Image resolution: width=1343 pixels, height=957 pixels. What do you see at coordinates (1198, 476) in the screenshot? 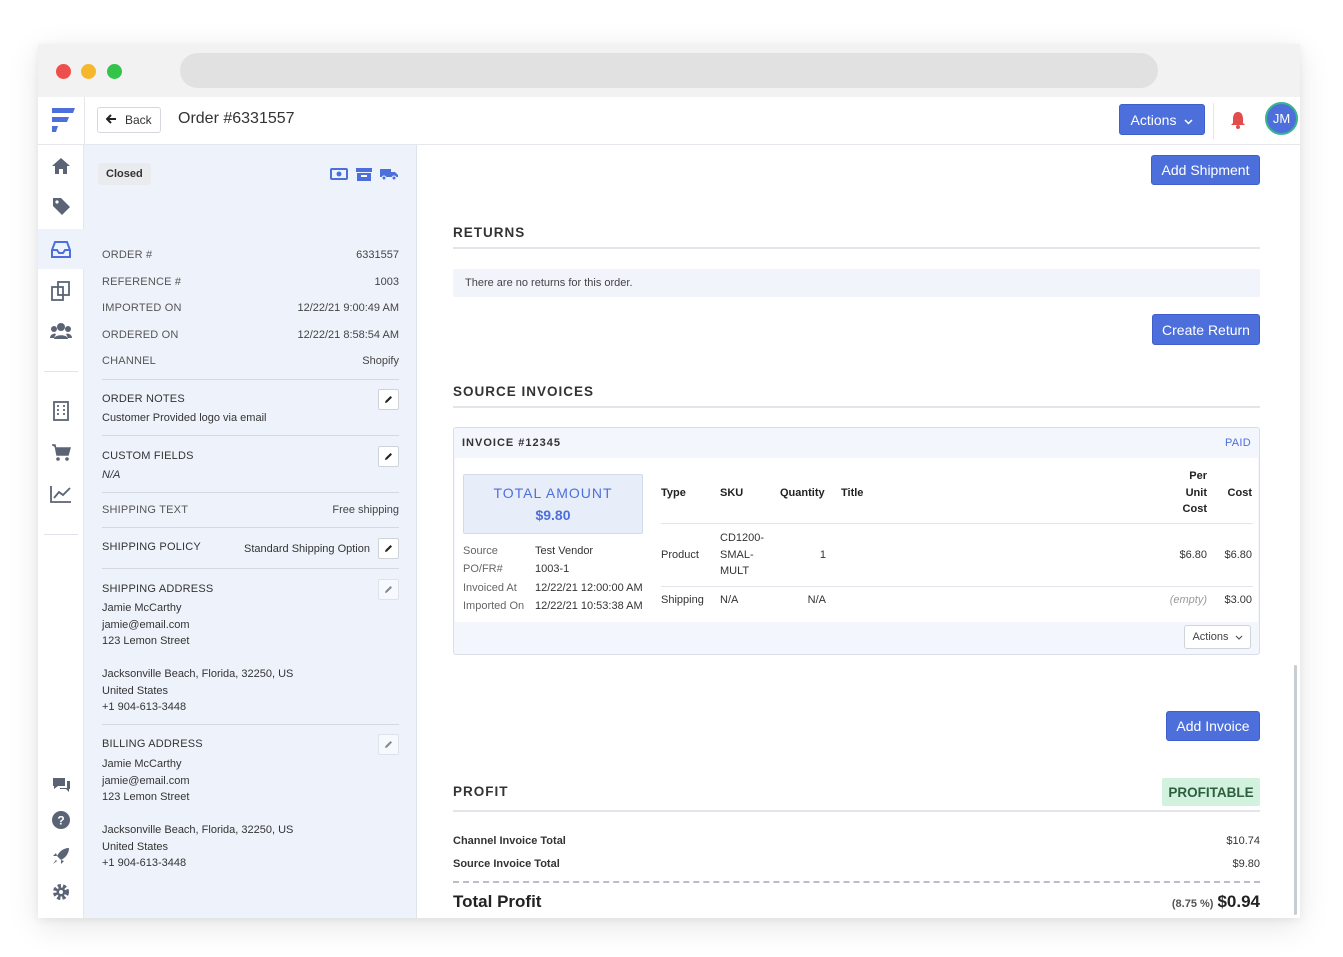
I see `header-word: Per` at bounding box center [1198, 476].